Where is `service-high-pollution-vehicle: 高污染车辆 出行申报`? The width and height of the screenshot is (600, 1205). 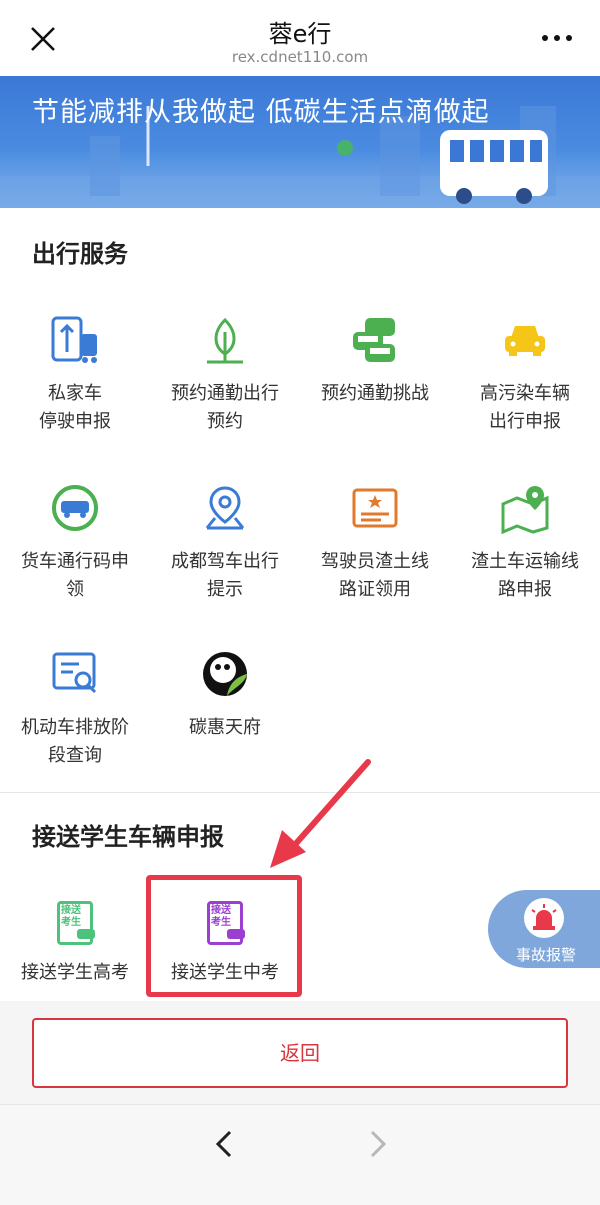
service-high-pollution-vehicle: 高污染车辆 出行申报 is located at coordinates (525, 375).